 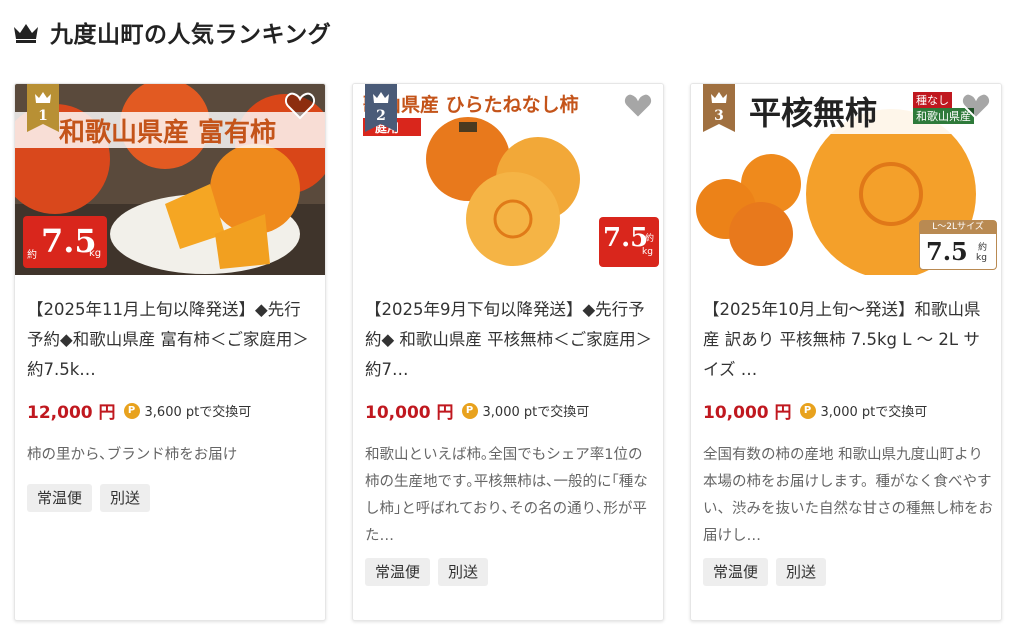 What do you see at coordinates (198, 412) in the screenshot?
I see `points-text: 3,600 ptで交換可` at bounding box center [198, 412].